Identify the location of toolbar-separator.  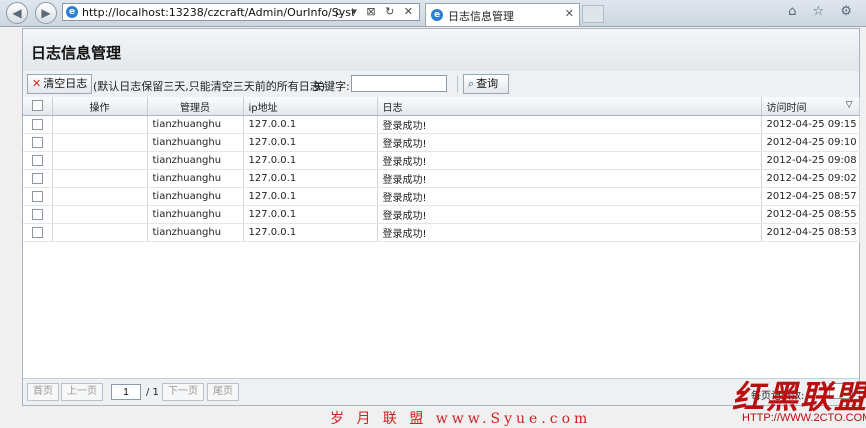
(457, 84).